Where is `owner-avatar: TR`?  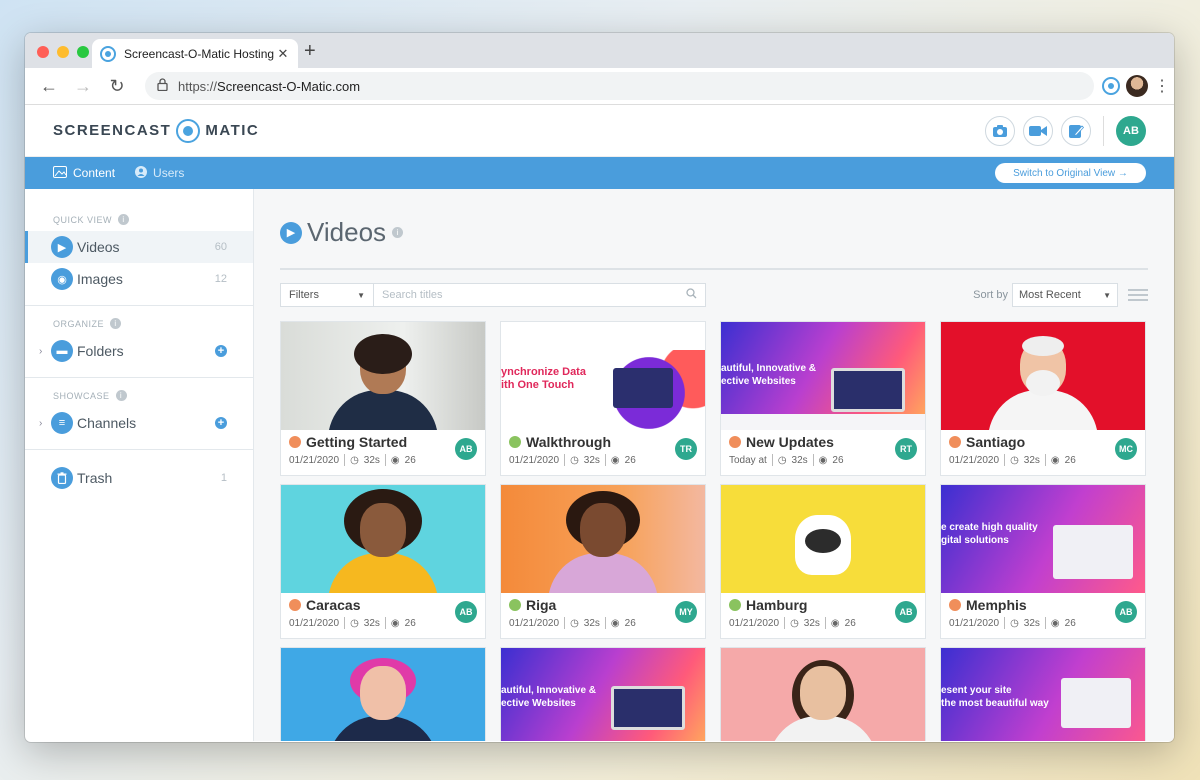 owner-avatar: TR is located at coordinates (686, 449).